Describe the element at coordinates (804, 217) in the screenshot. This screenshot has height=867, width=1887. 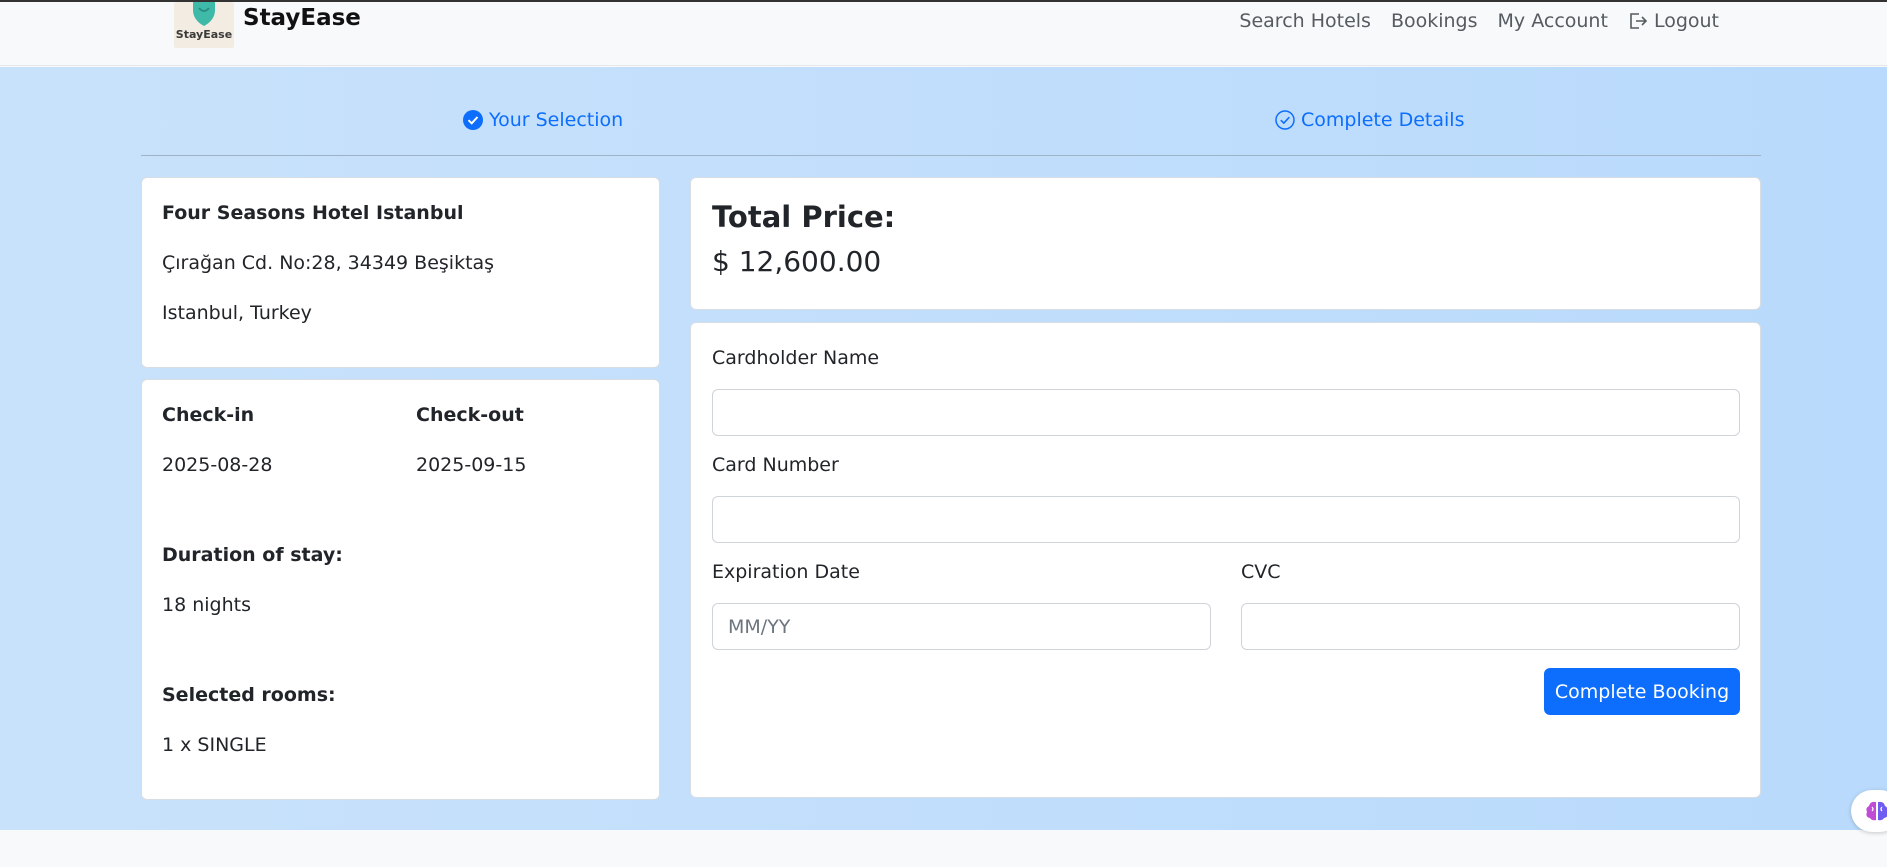
I see `total-price-label: Total Price:` at that location.